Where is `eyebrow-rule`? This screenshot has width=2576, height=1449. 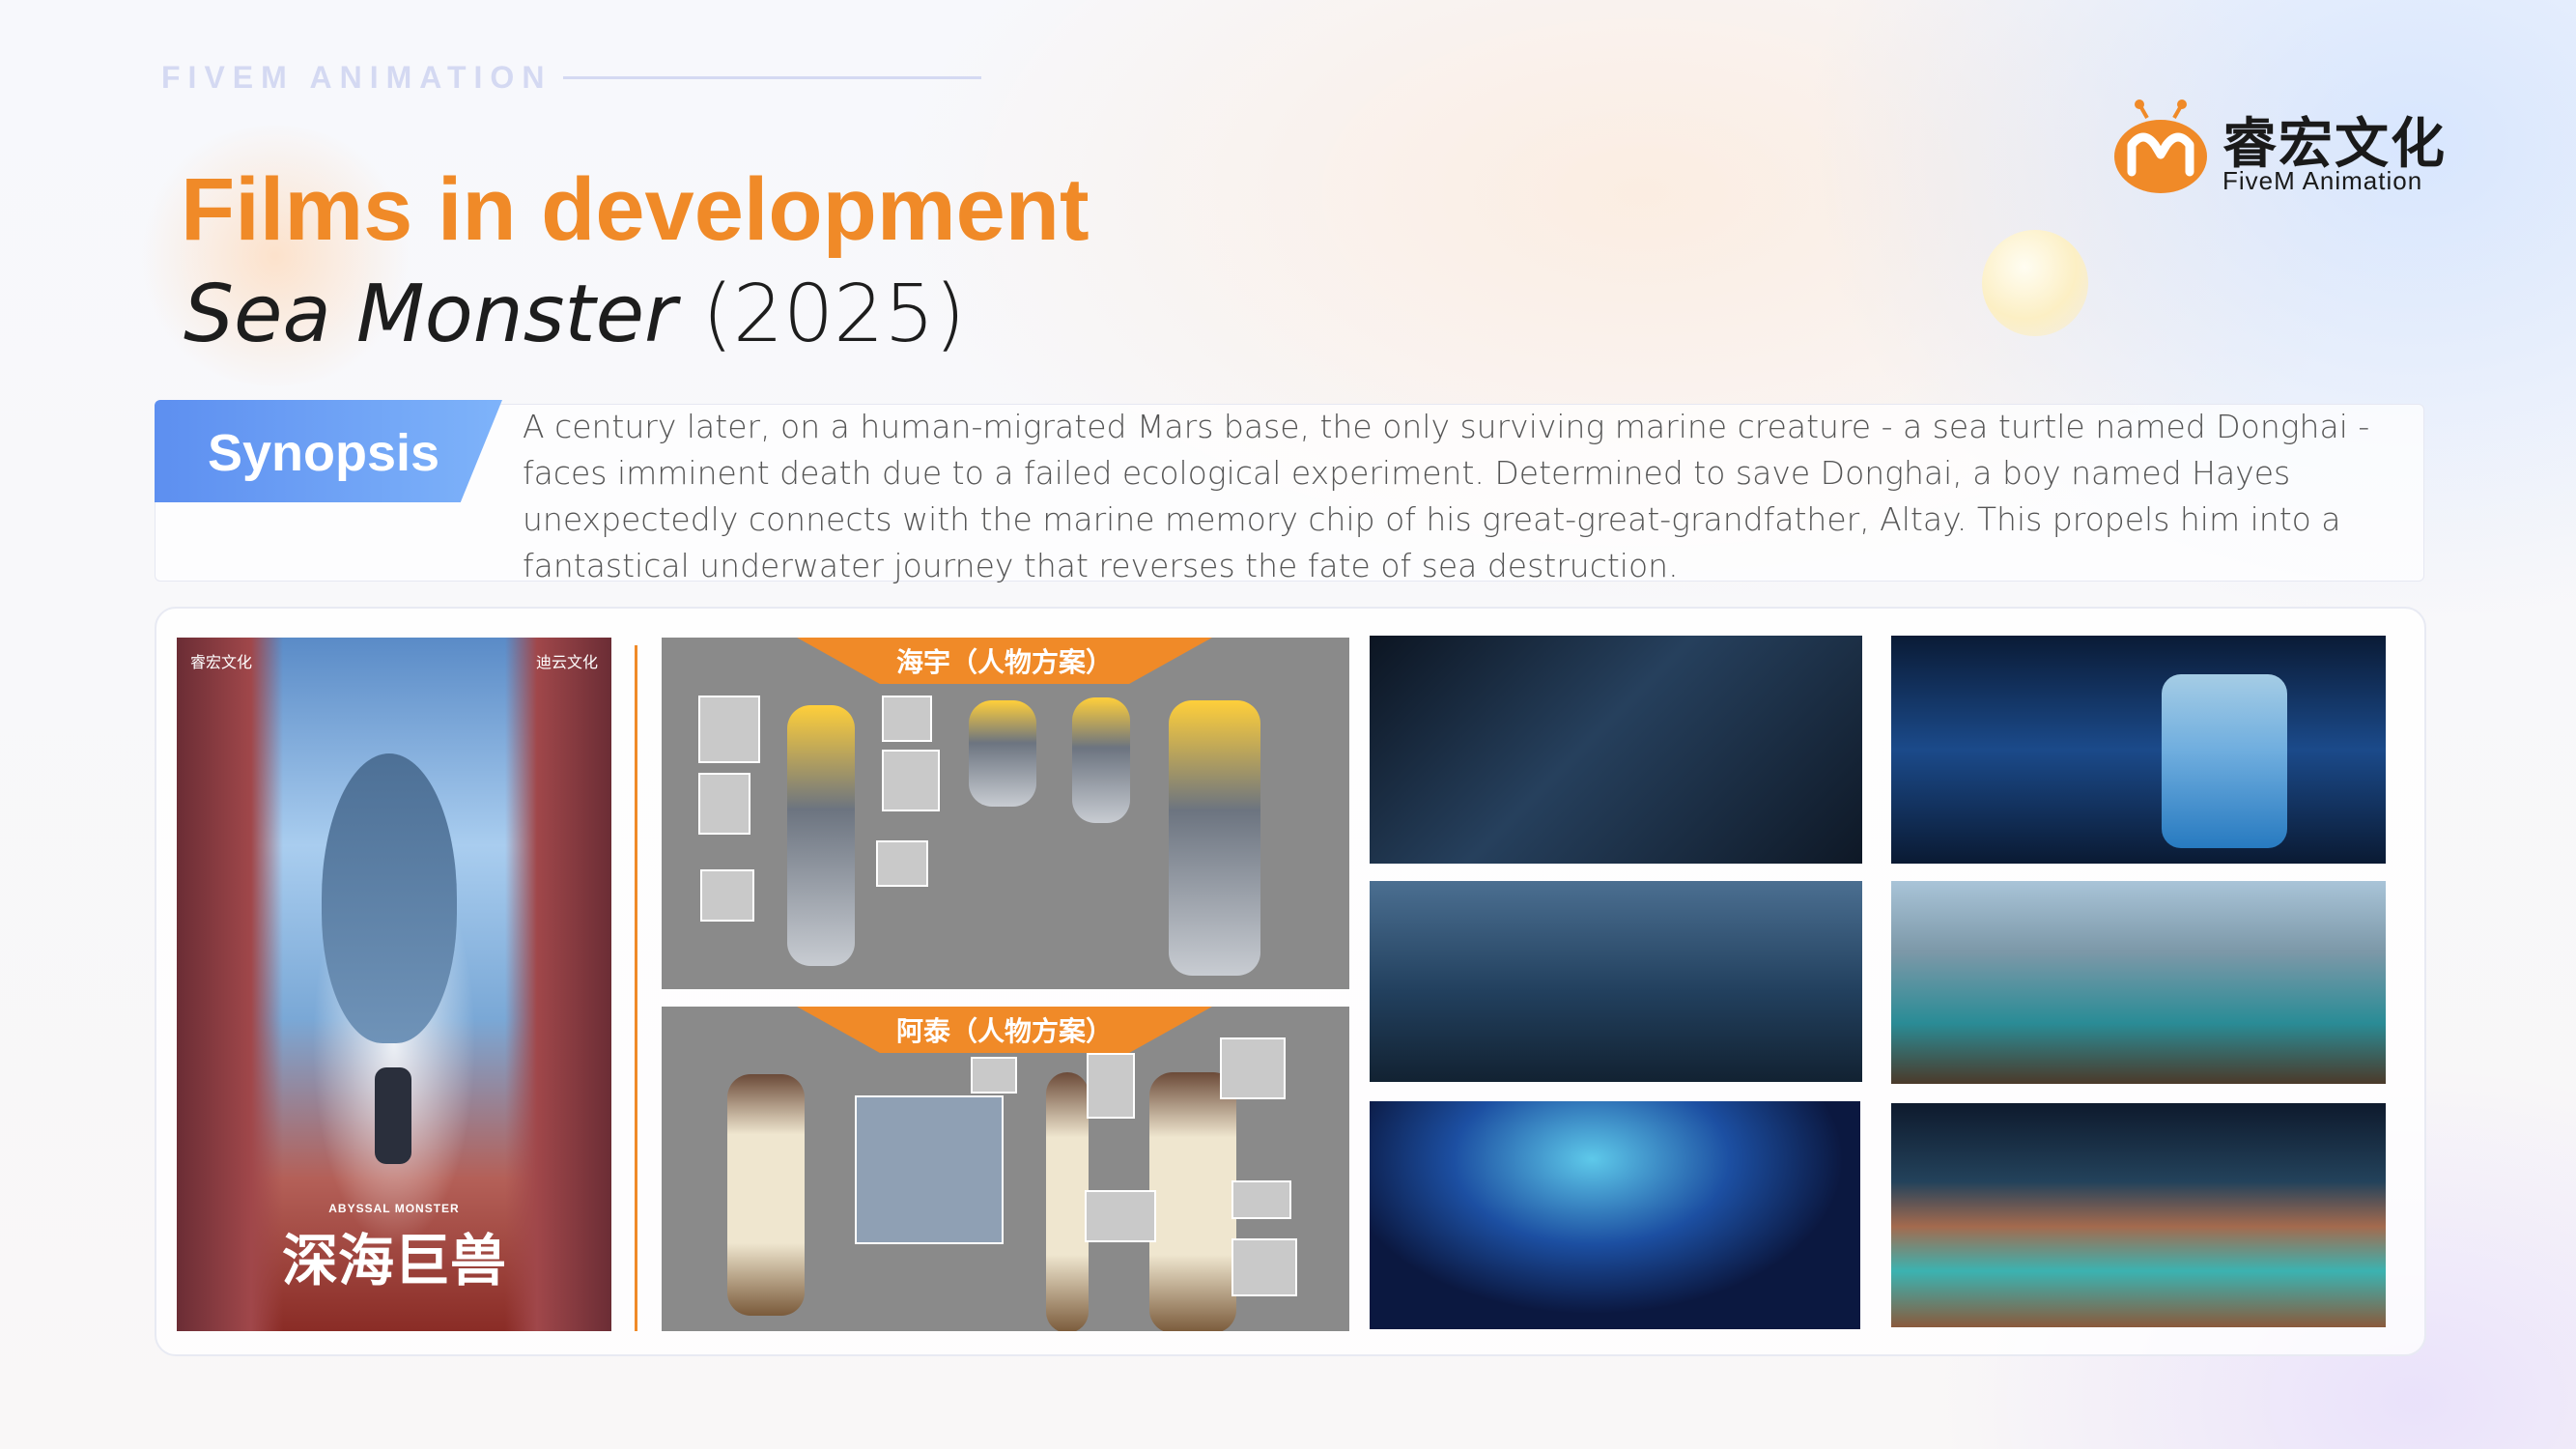 eyebrow-rule is located at coordinates (772, 77).